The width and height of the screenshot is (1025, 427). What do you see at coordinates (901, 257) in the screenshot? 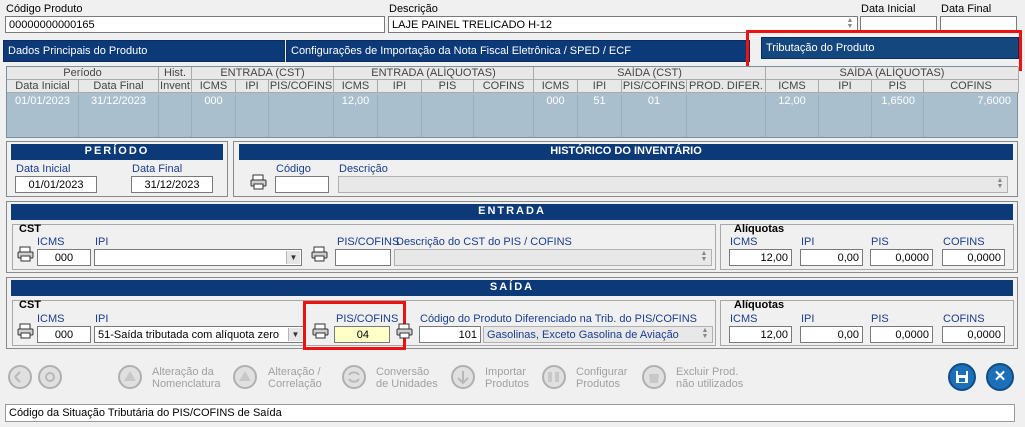
I see `entrada-aliq-pis-input: 0,0000` at bounding box center [901, 257].